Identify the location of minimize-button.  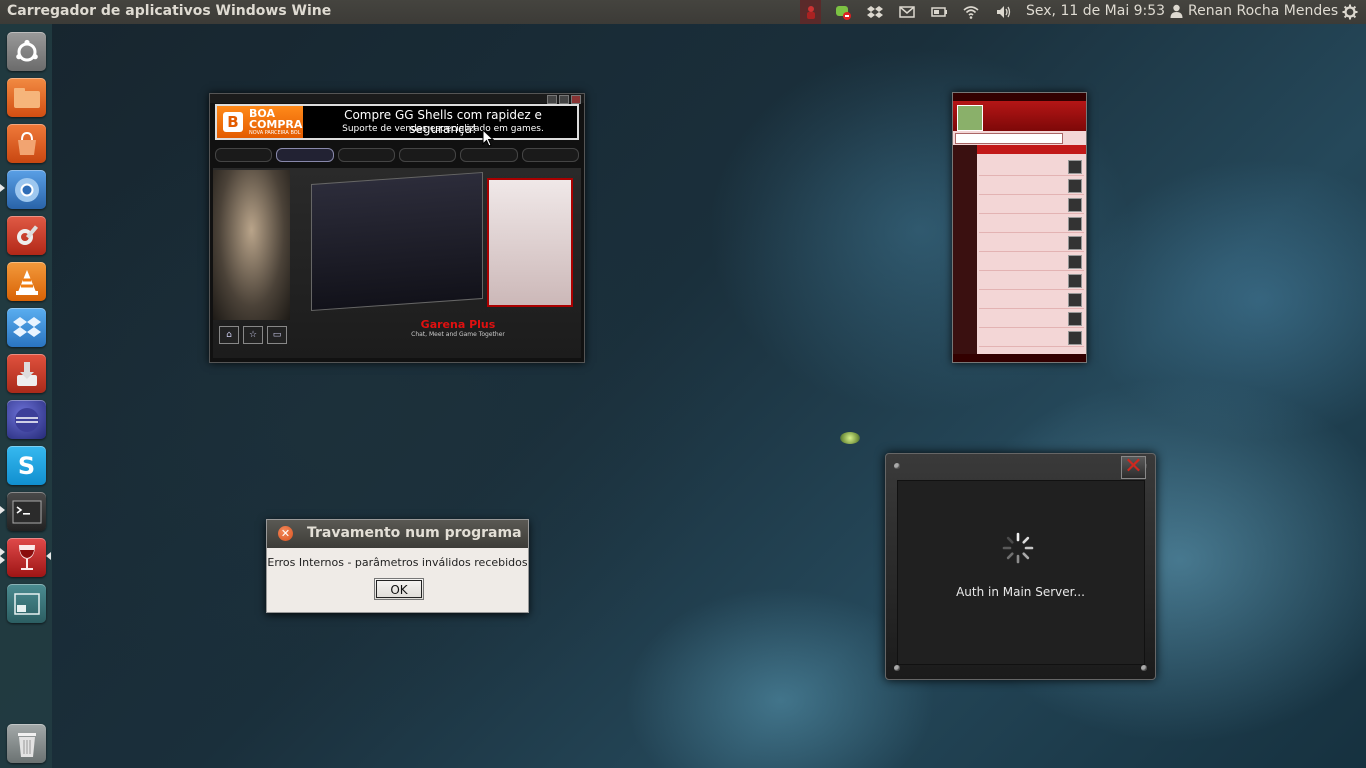
(552, 99).